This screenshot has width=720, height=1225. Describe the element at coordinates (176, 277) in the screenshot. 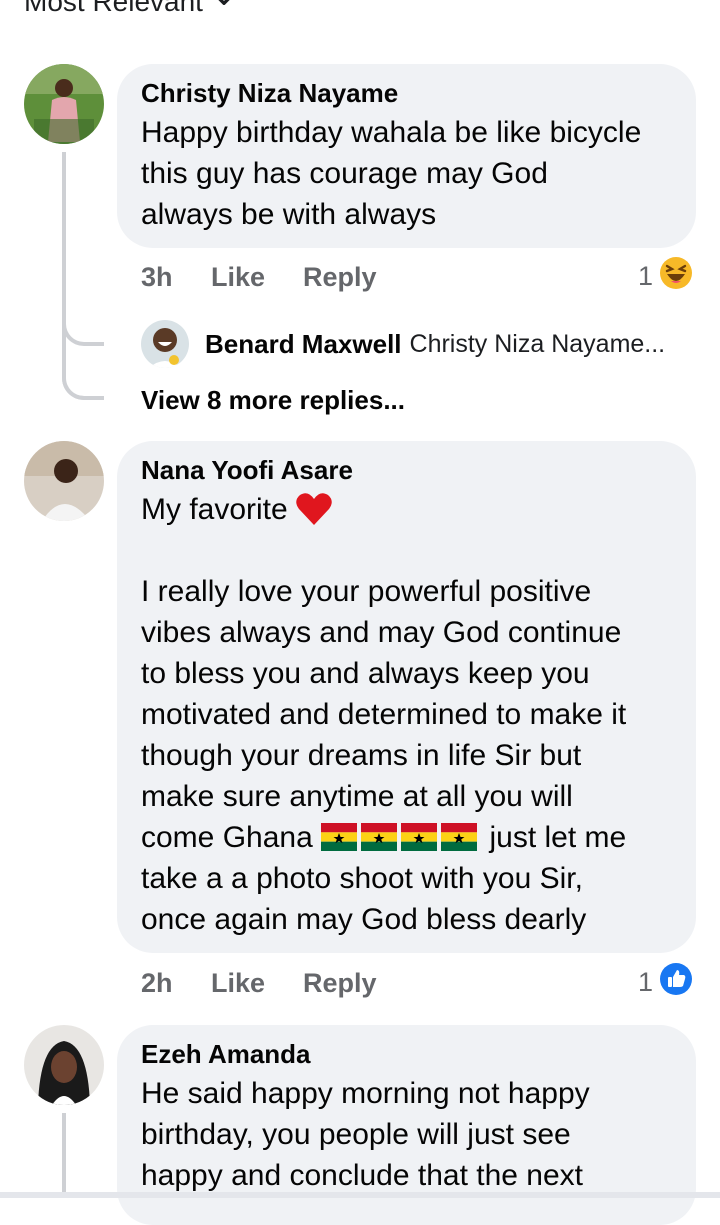

I see `comment-time: 3h` at that location.